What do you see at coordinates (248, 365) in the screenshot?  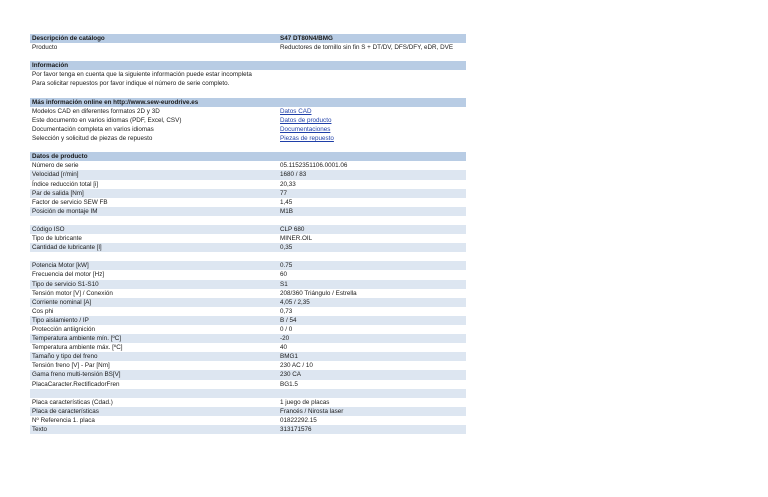 I see `table-row: Tensión freno [V] - Par [Nm] 230 AC / 10` at bounding box center [248, 365].